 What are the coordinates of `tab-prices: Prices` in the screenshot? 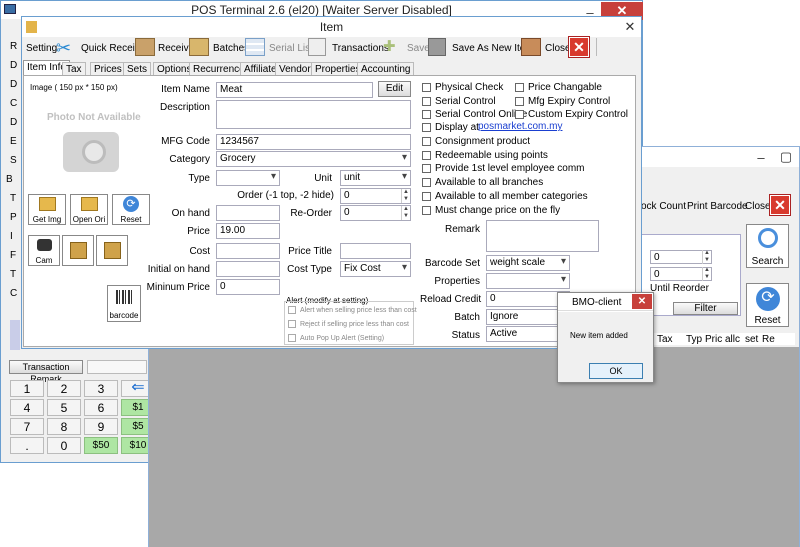 It's located at (108, 69).